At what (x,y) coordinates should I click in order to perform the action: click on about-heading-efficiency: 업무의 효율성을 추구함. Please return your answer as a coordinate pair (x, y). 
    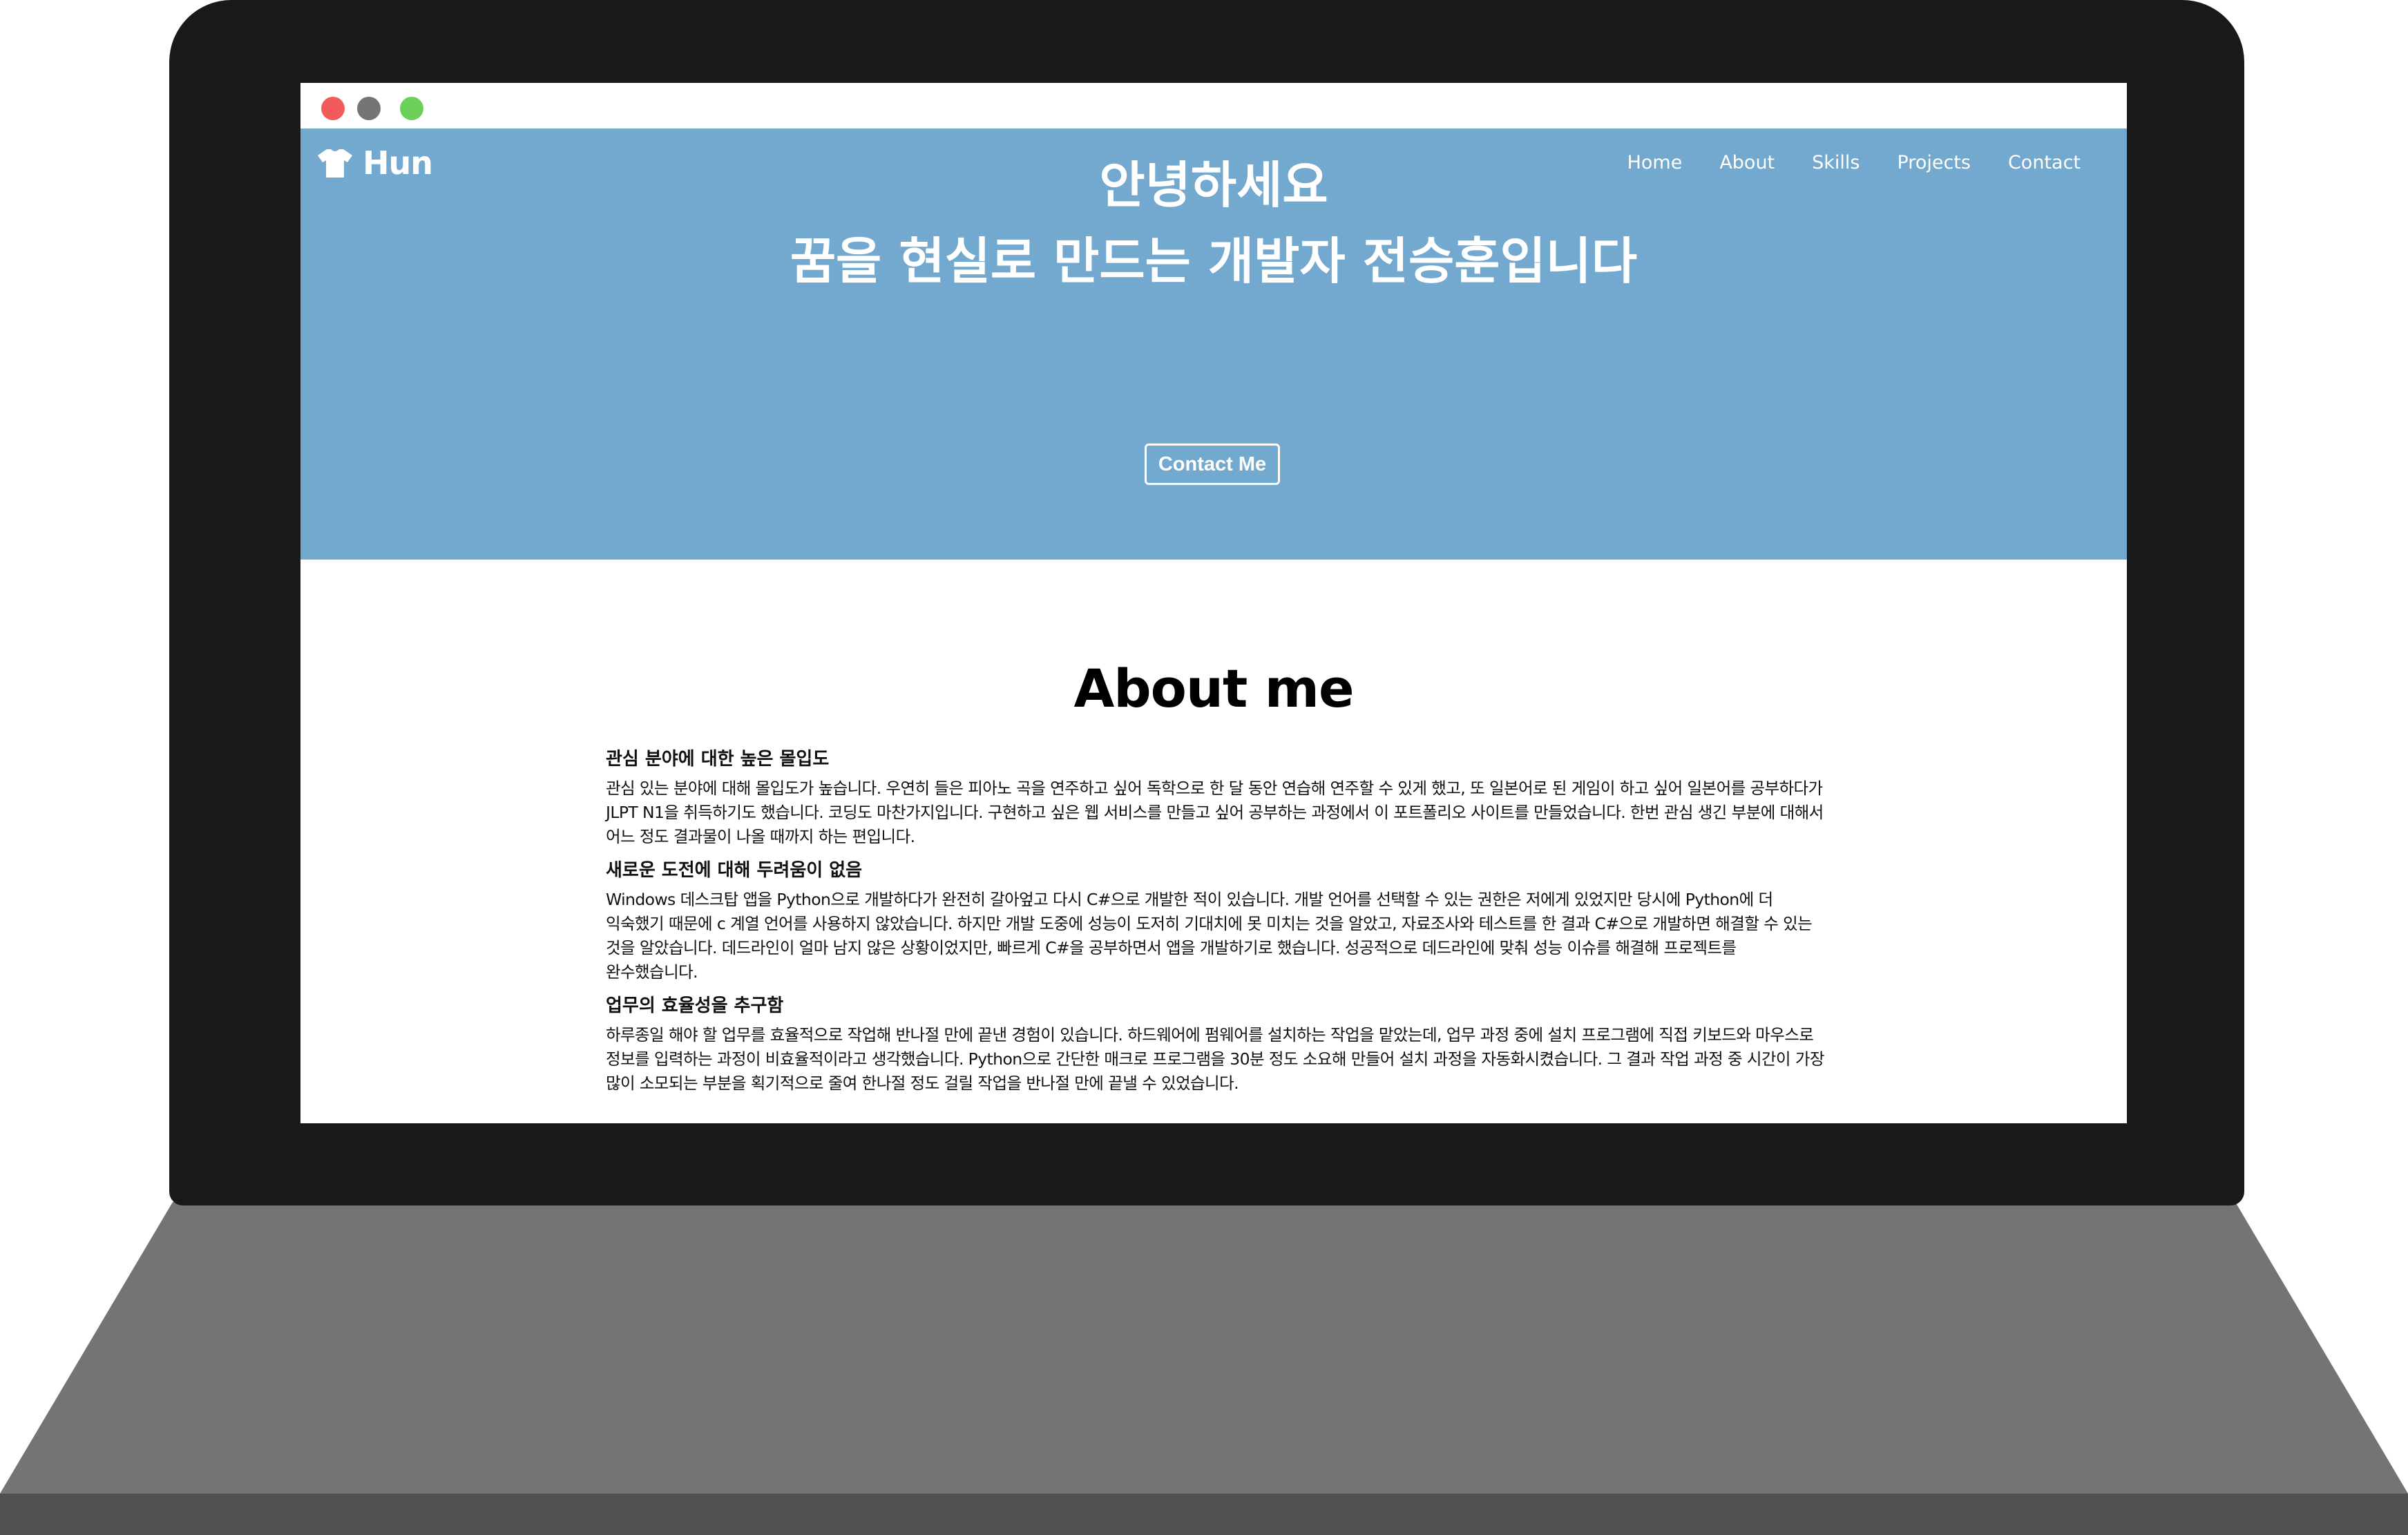
    Looking at the image, I should click on (695, 1006).